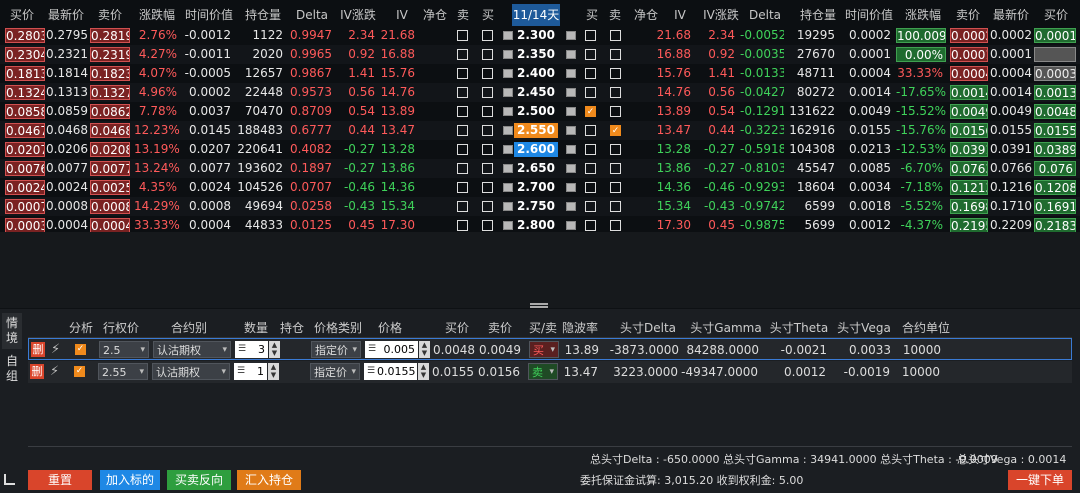 This screenshot has width=1080, height=493. What do you see at coordinates (110, 73) in the screenshot?
I see `call-ask: 0.1823` at bounding box center [110, 73].